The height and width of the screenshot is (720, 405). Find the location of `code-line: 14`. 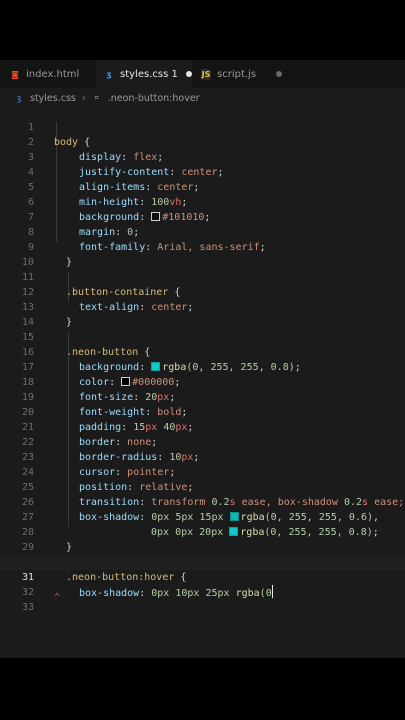

code-line: 14 is located at coordinates (202, 314).